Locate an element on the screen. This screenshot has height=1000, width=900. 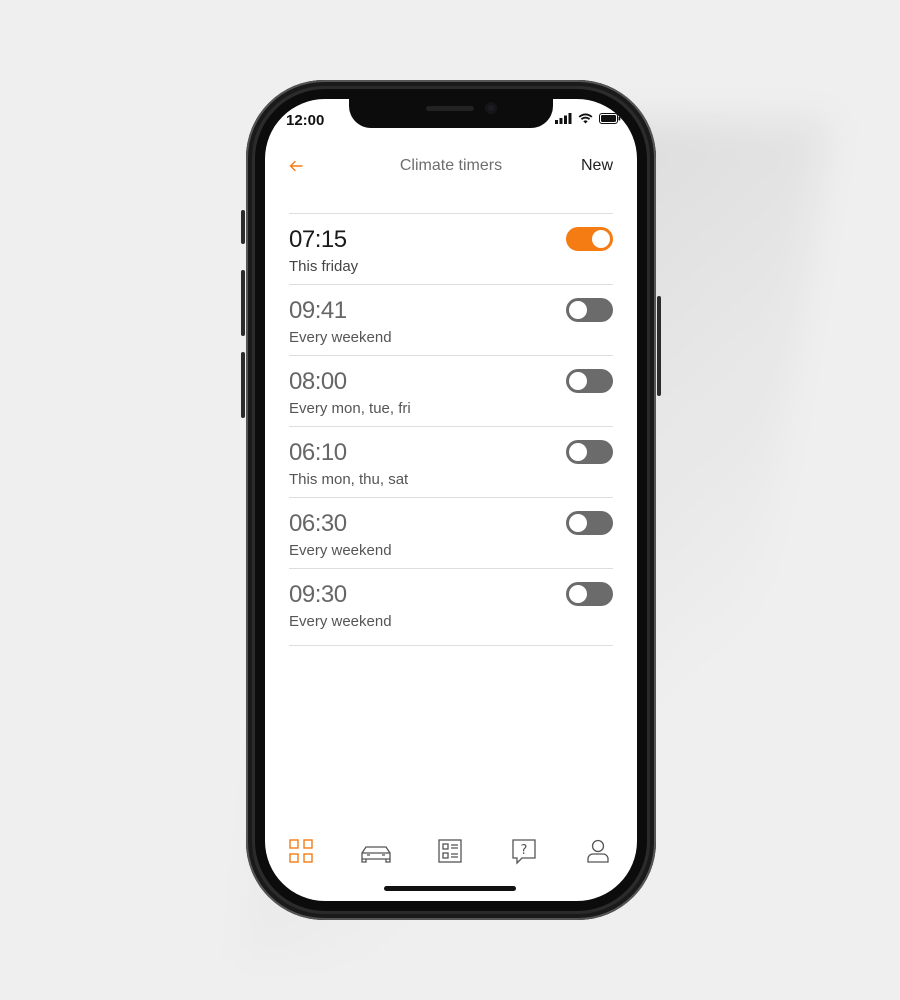
volume-up-button is located at coordinates (243, 303).